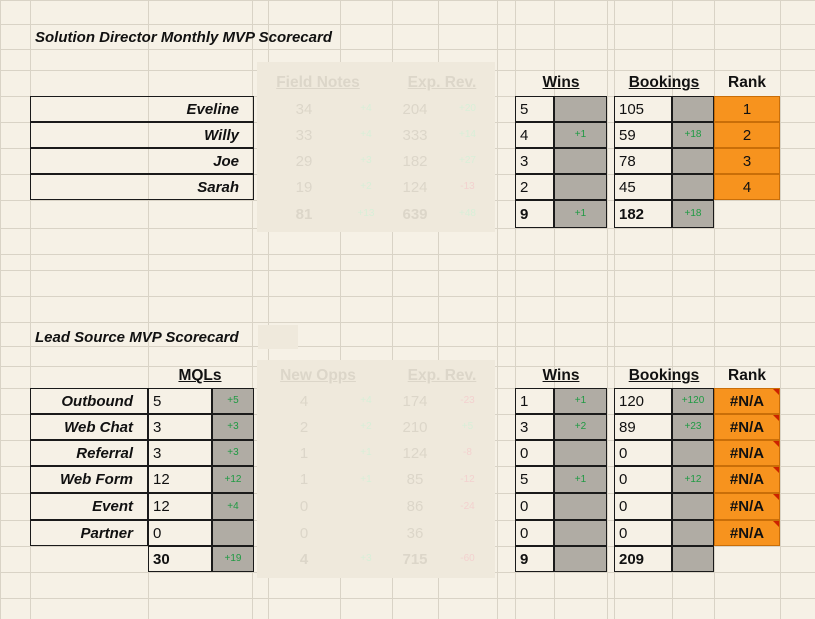 This screenshot has width=815, height=619. I want to click on field-notes-delta: +3, so click(366, 161).